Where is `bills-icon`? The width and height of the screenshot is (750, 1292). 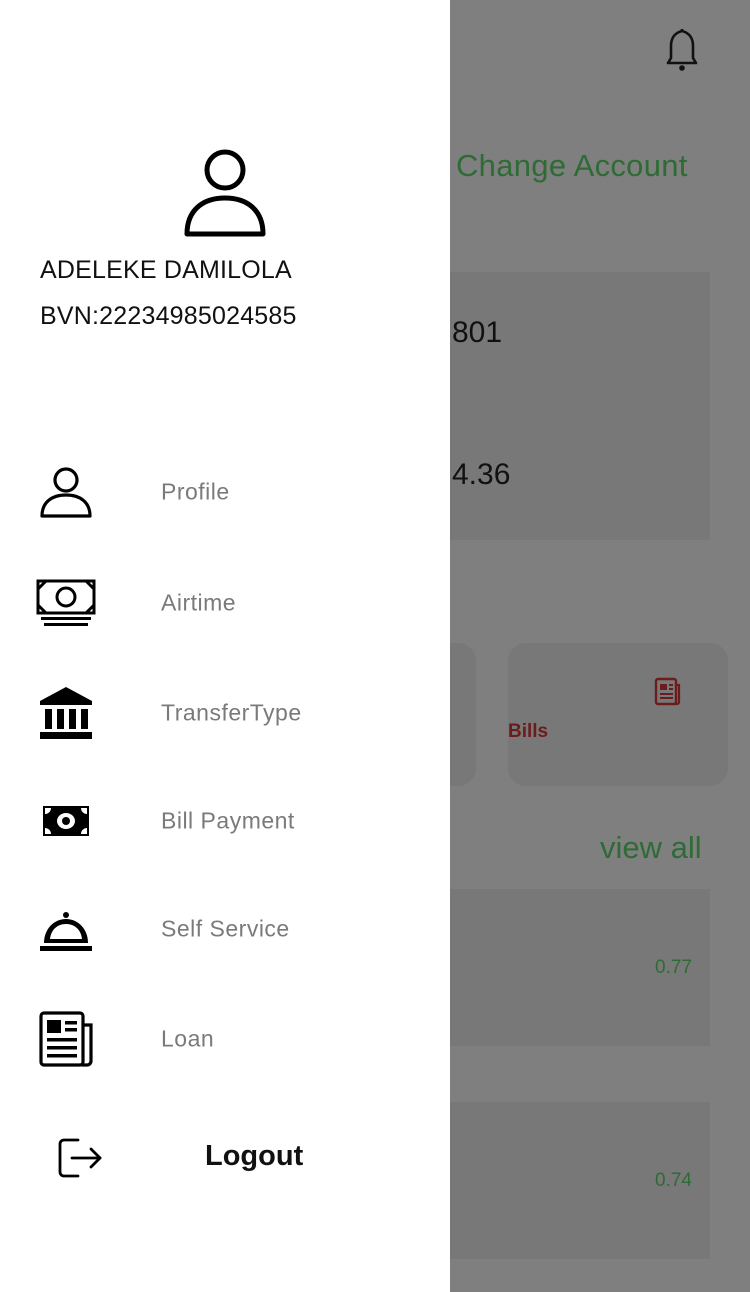
bills-icon is located at coordinates (667, 692).